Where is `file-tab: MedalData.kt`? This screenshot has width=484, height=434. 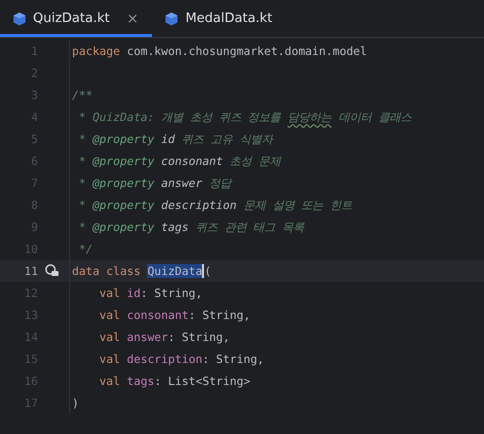
file-tab: MedalData.kt is located at coordinates (219, 18).